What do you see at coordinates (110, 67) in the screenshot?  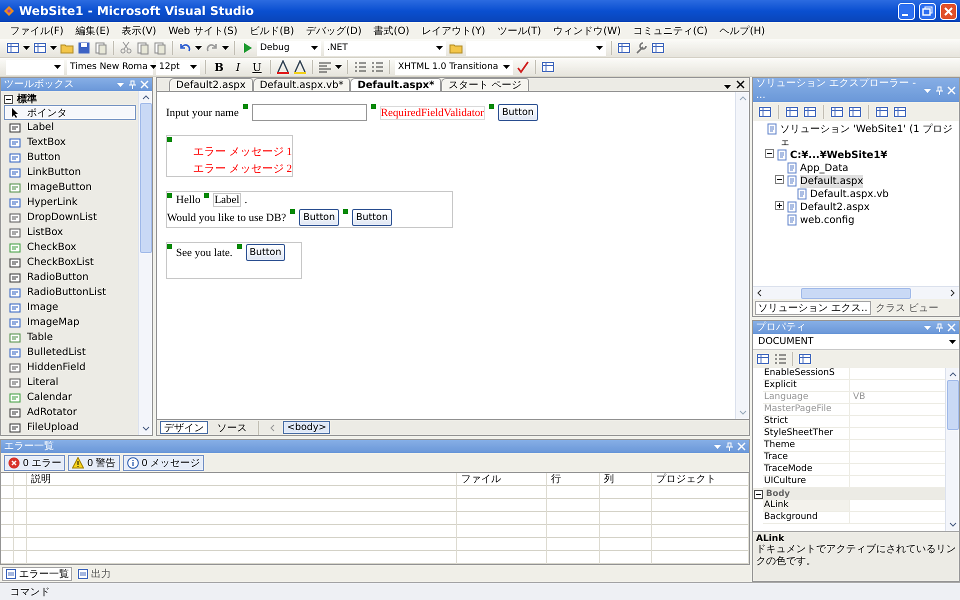 I see `font-dropdown: Times New Roma` at bounding box center [110, 67].